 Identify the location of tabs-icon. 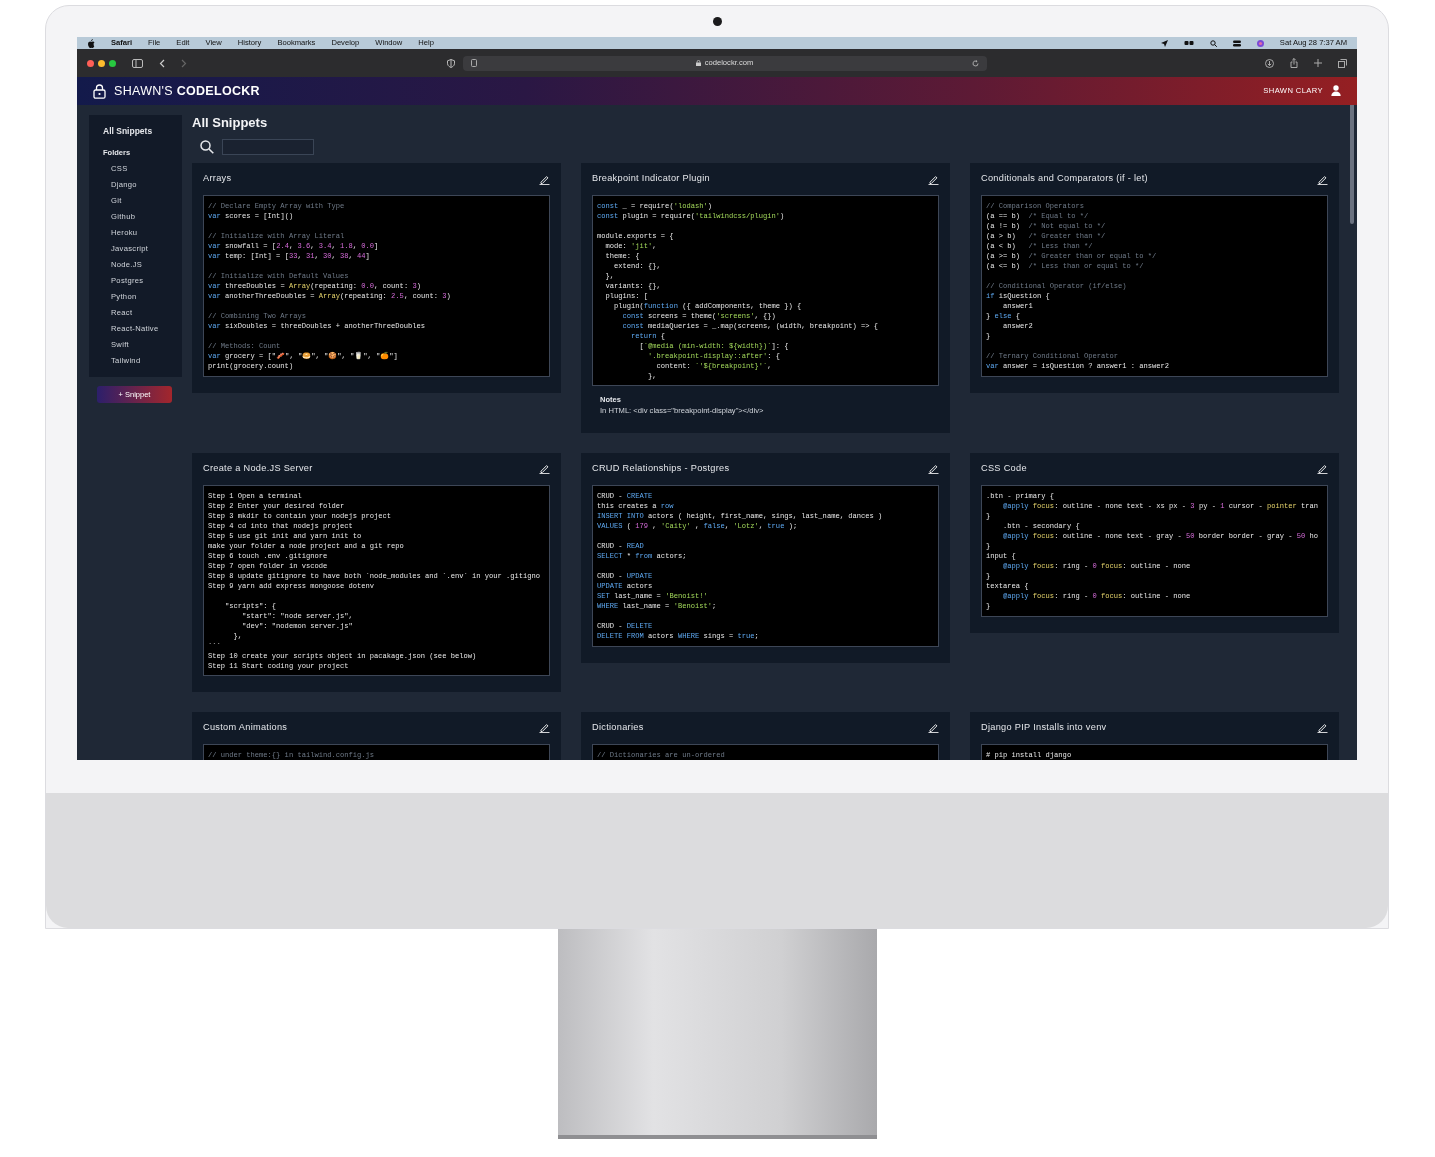
(1342, 63).